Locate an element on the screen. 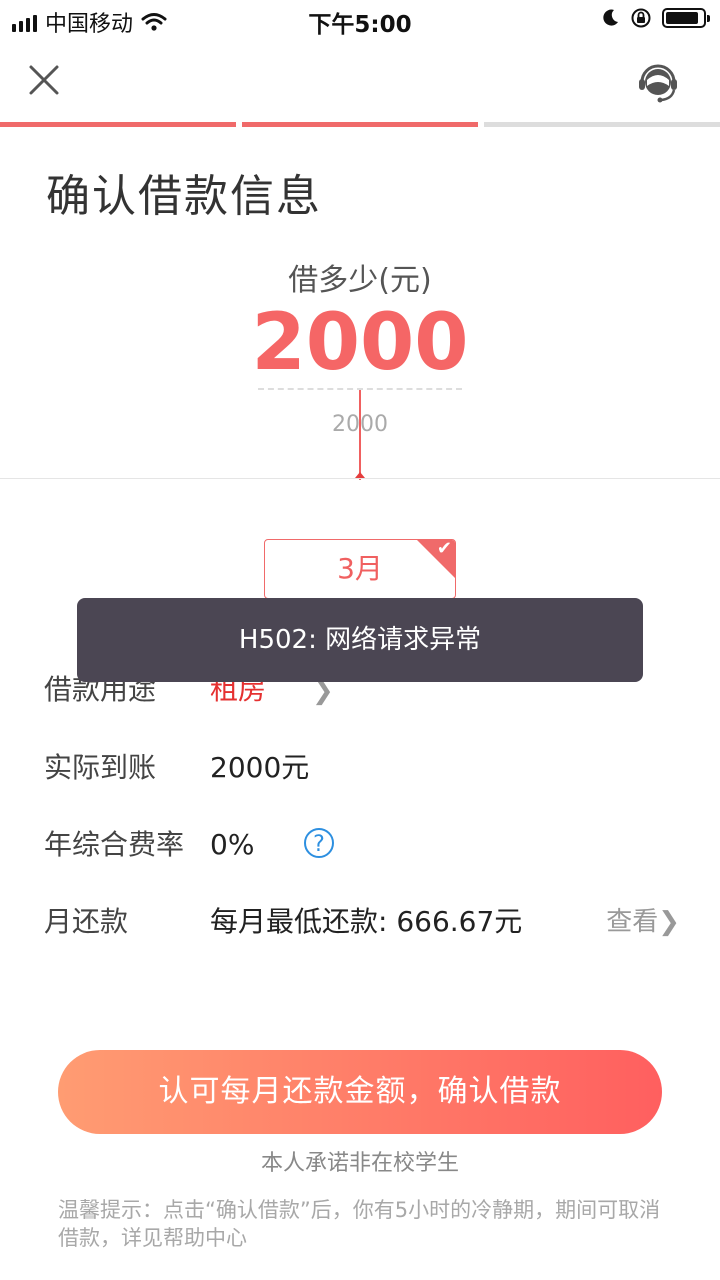 This screenshot has height=1280, width=720. pledge-text: 本人承诺非在校学生 is located at coordinates (359, 1163).